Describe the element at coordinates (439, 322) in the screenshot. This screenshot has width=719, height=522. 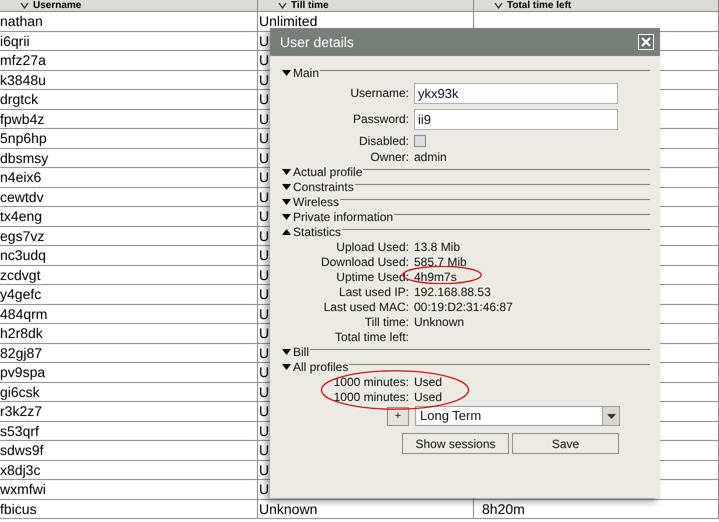
I see `field-value: Unknown` at that location.